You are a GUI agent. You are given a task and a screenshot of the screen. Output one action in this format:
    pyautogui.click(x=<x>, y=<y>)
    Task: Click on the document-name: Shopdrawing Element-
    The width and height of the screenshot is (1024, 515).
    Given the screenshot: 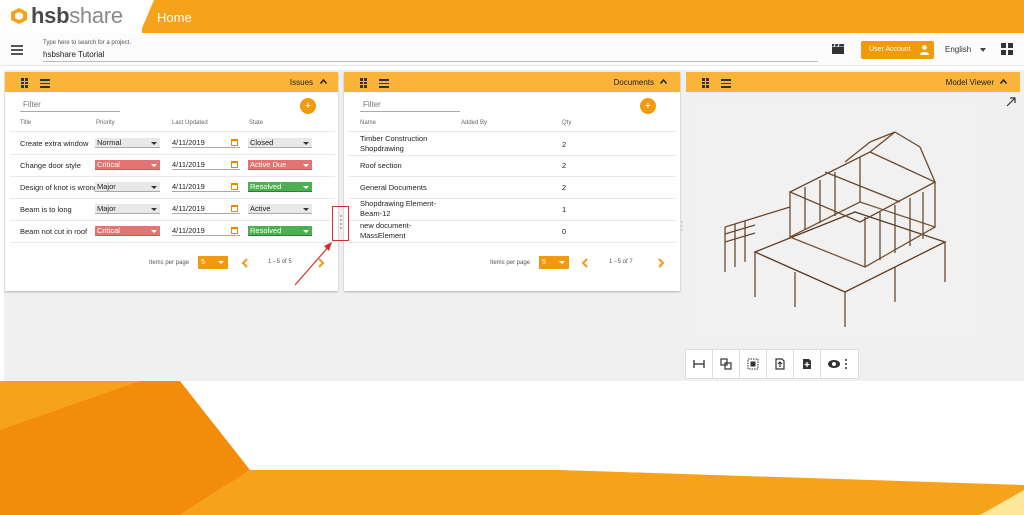 What is the action you would take?
    pyautogui.click(x=398, y=203)
    